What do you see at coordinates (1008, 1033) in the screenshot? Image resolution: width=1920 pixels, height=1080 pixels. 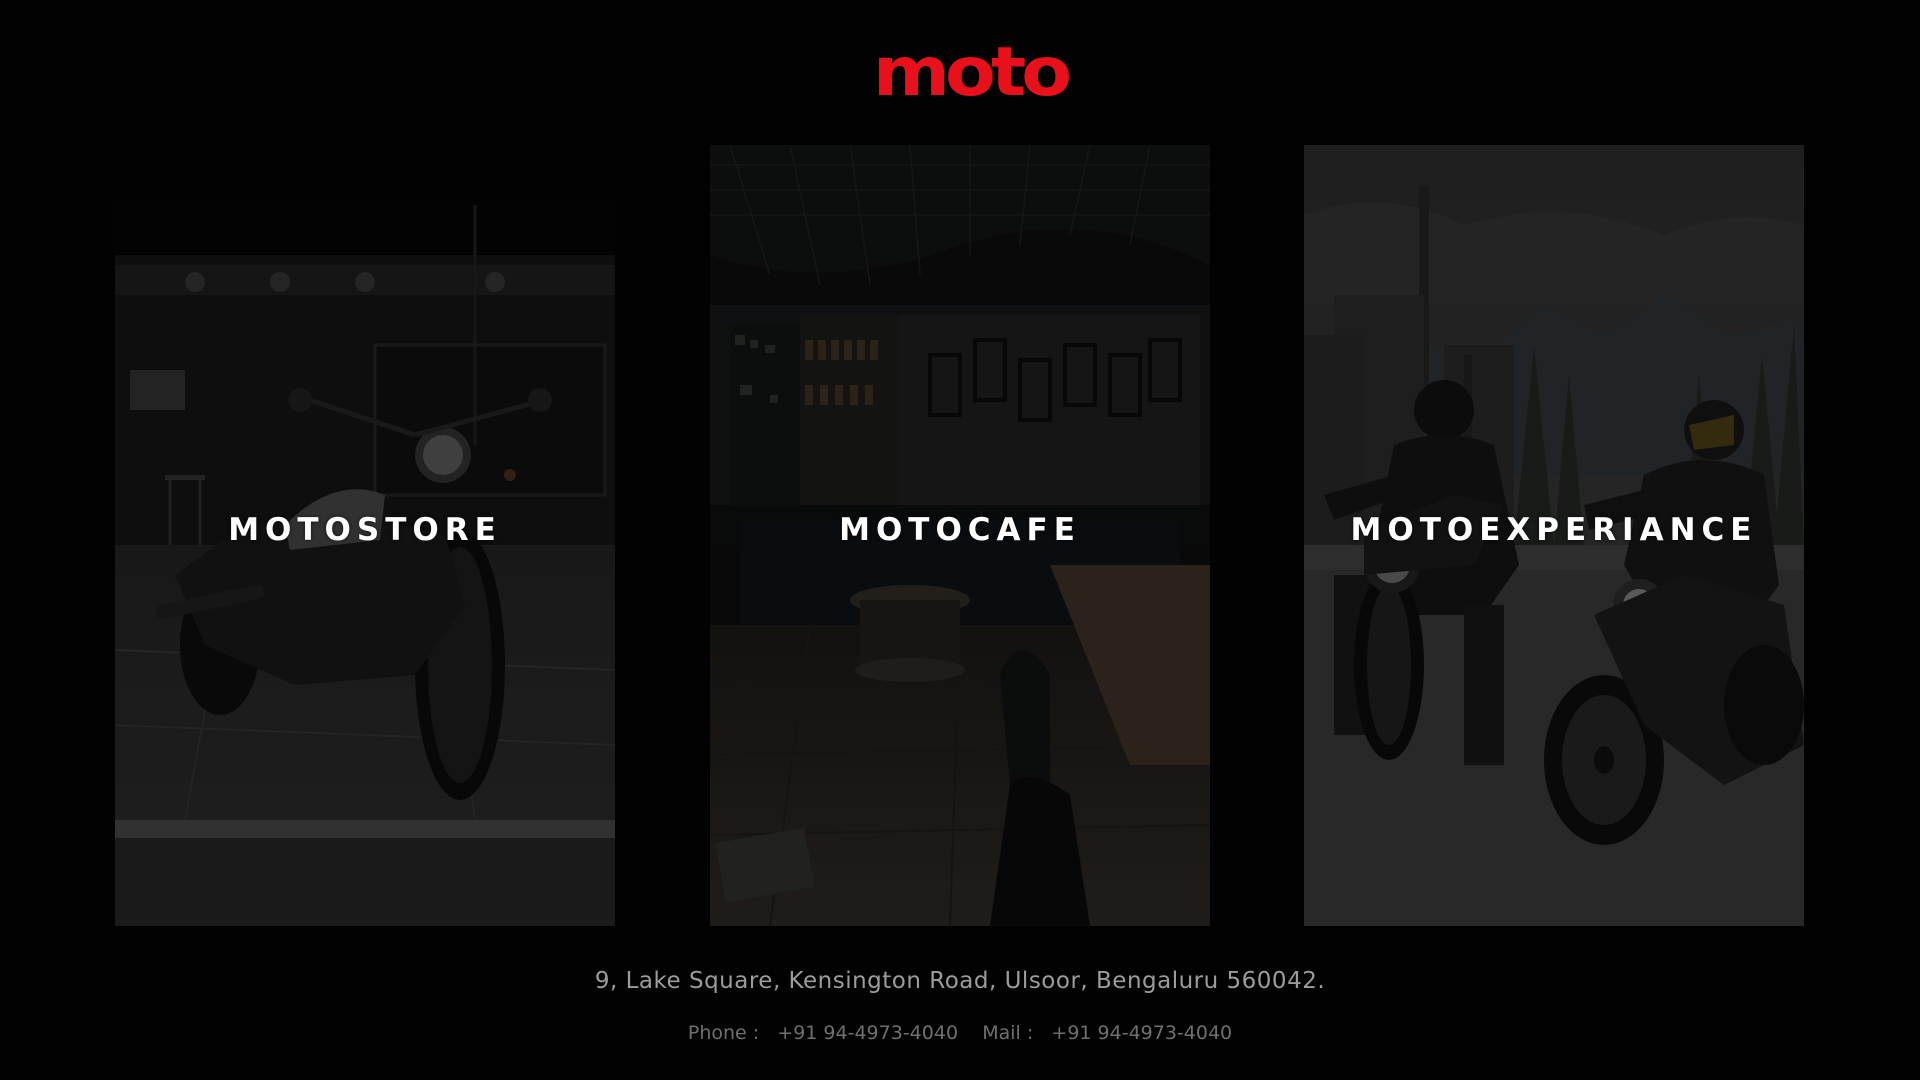 I see `mail-label: Mail :` at bounding box center [1008, 1033].